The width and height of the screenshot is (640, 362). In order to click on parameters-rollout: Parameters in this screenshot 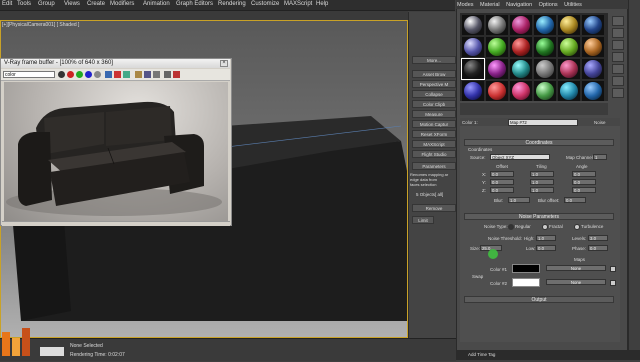, I will do `click(434, 166)`.